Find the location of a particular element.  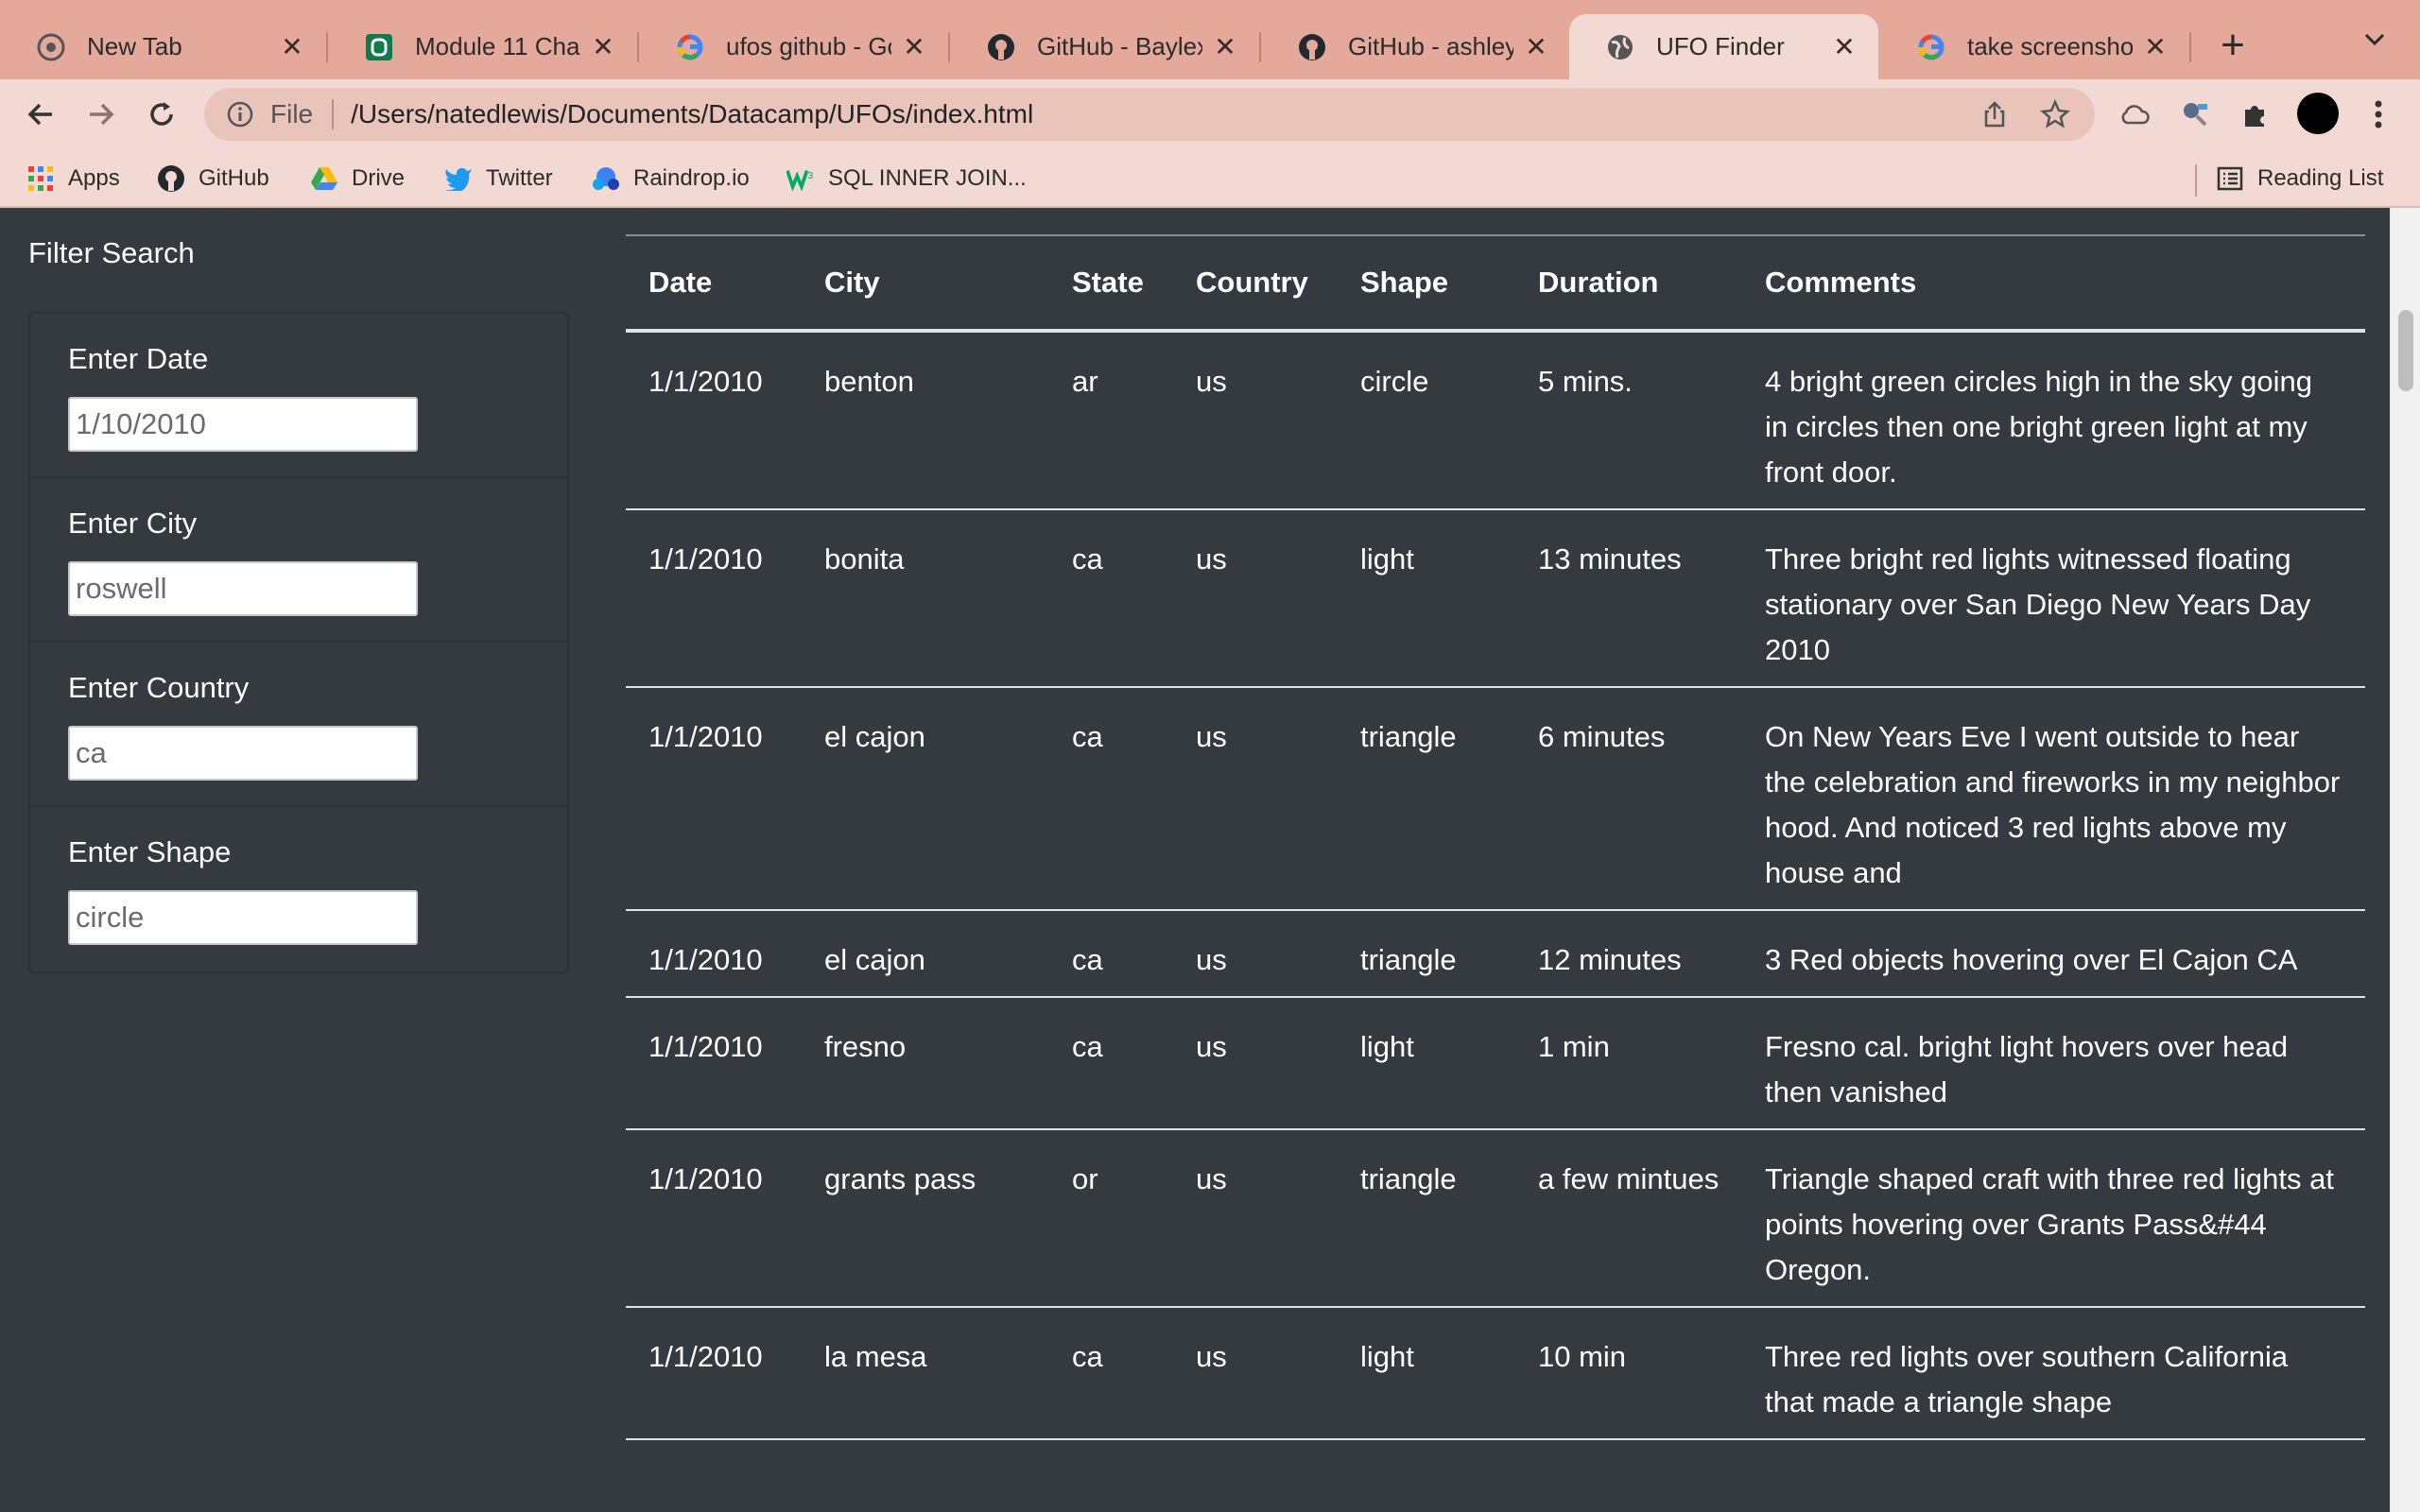

shape-input is located at coordinates (243, 917).